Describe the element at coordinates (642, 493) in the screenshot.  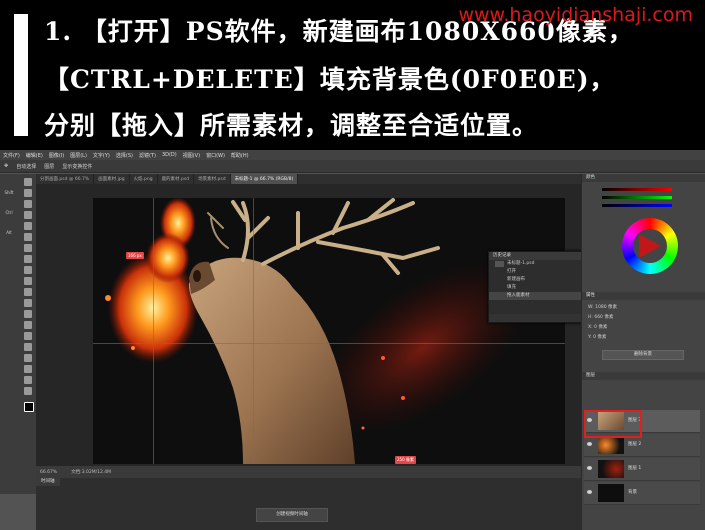
I see `layer-row: 背景` at that location.